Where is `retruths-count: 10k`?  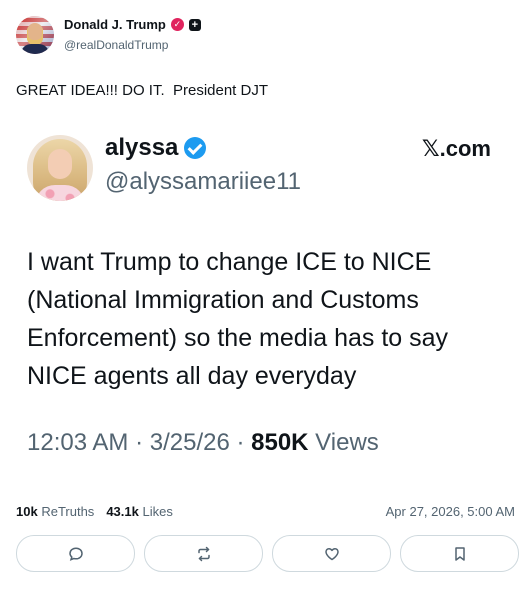 retruths-count: 10k is located at coordinates (27, 511).